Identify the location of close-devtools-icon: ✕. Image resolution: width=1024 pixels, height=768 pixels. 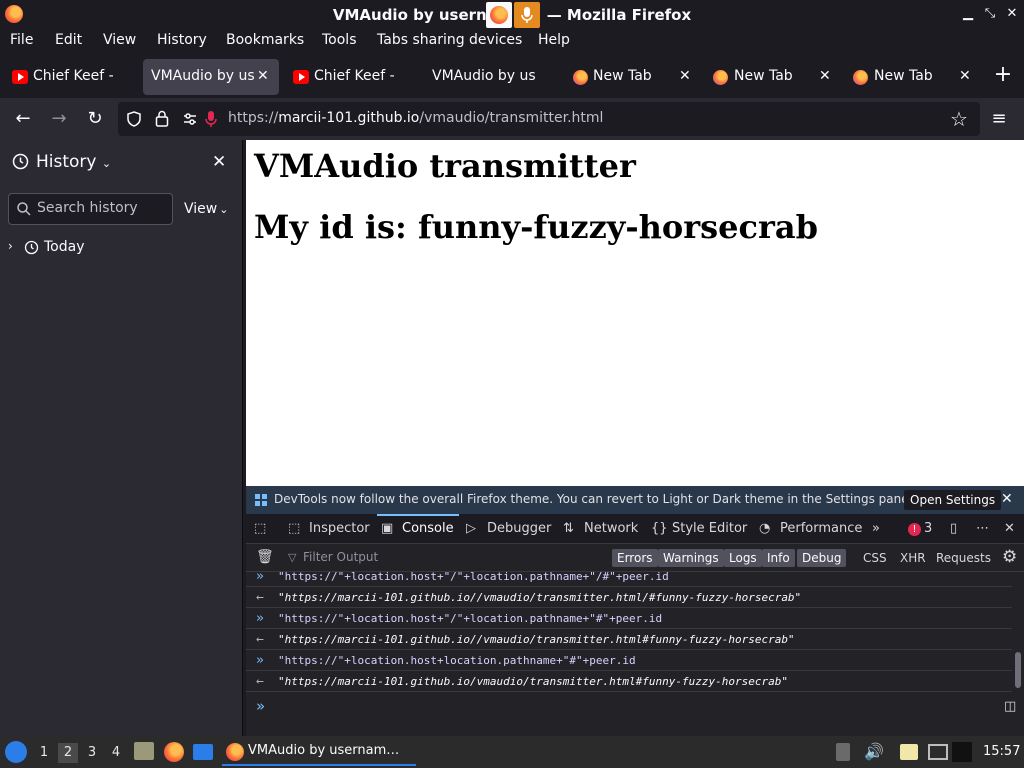
(1009, 528).